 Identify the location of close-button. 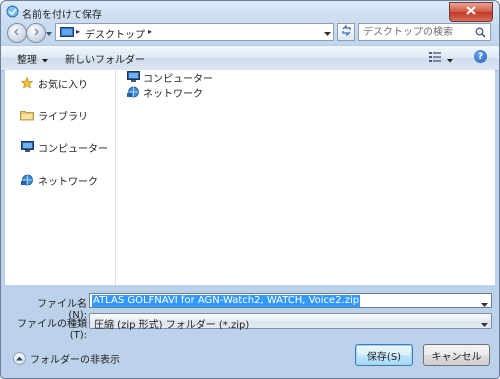
(471, 12).